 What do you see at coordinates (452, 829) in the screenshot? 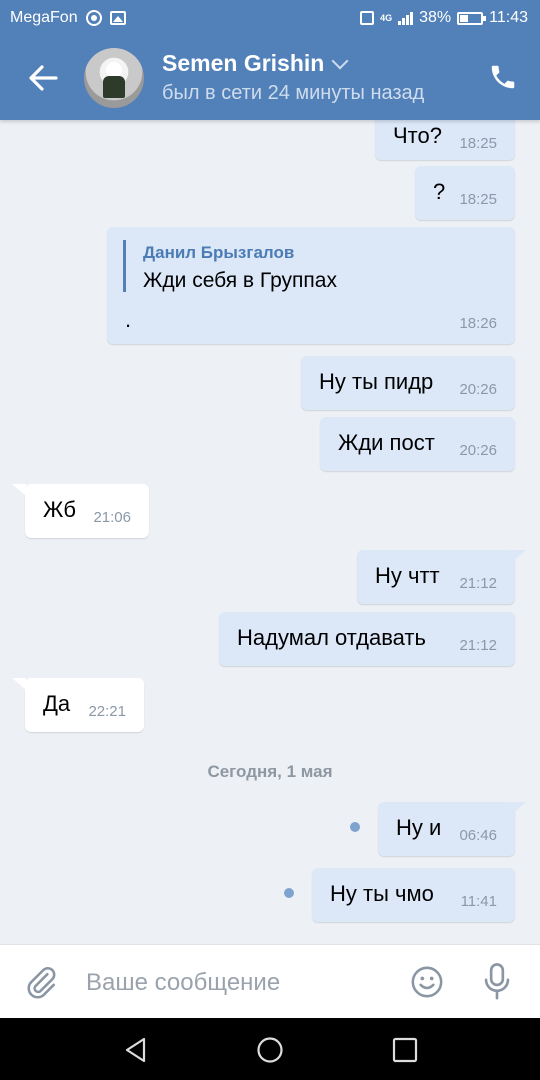
I see `message-bubble: Ну и 06:46` at bounding box center [452, 829].